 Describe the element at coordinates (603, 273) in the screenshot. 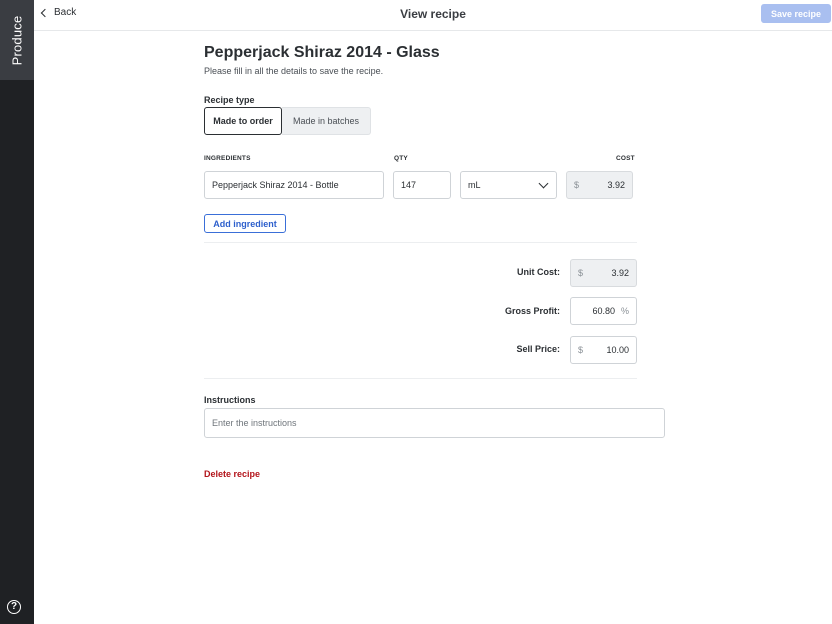

I see `unit-cost-field: $ 3.92` at that location.